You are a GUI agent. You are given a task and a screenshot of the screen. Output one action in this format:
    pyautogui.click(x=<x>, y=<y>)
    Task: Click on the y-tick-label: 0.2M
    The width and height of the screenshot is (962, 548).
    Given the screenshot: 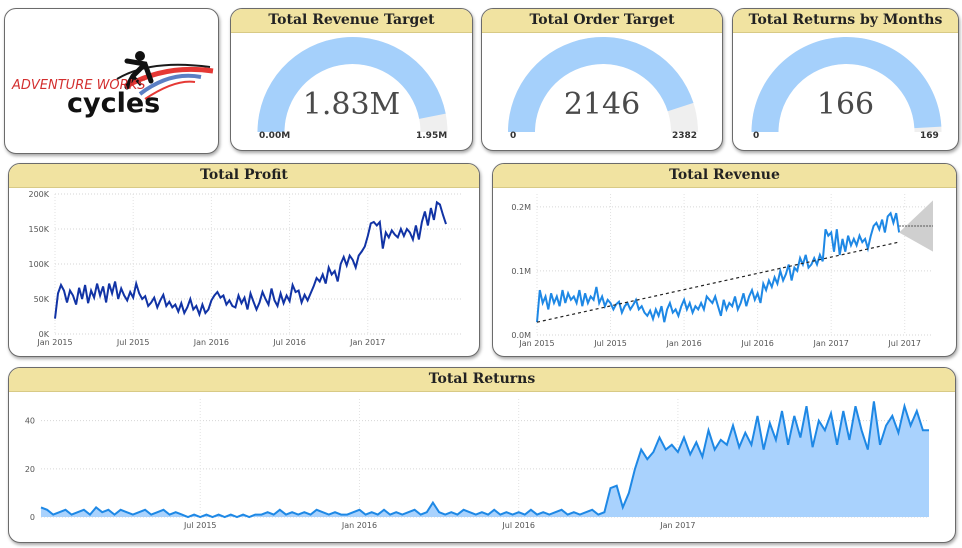 What is the action you would take?
    pyautogui.click(x=521, y=207)
    